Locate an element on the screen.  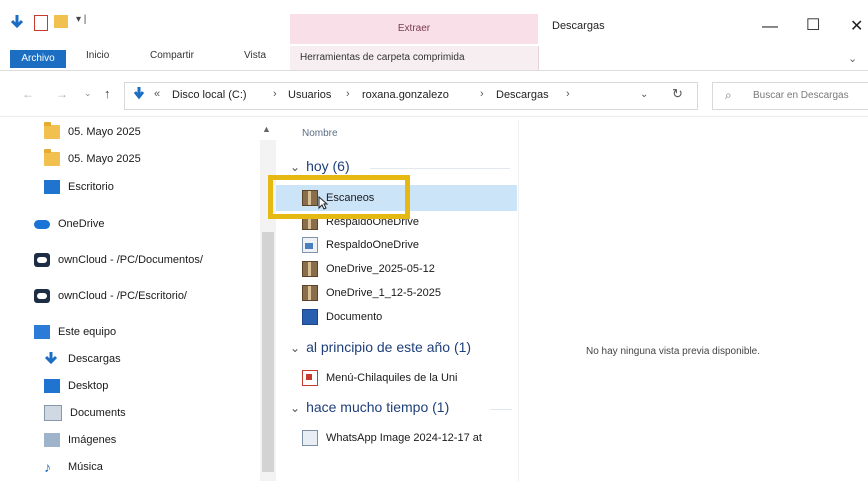
context-tab: Herramientas de carpeta comprimida is located at coordinates (414, 58).